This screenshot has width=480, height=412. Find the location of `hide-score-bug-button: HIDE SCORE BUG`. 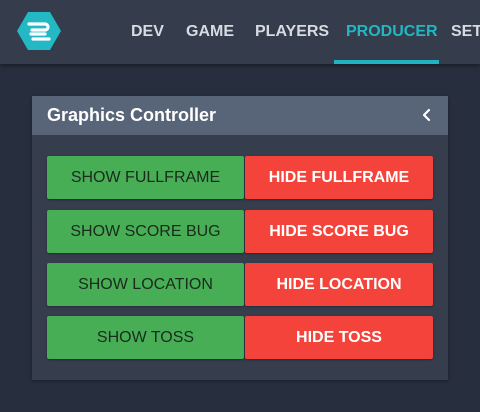

hide-score-bug-button: HIDE SCORE BUG is located at coordinates (339, 231).